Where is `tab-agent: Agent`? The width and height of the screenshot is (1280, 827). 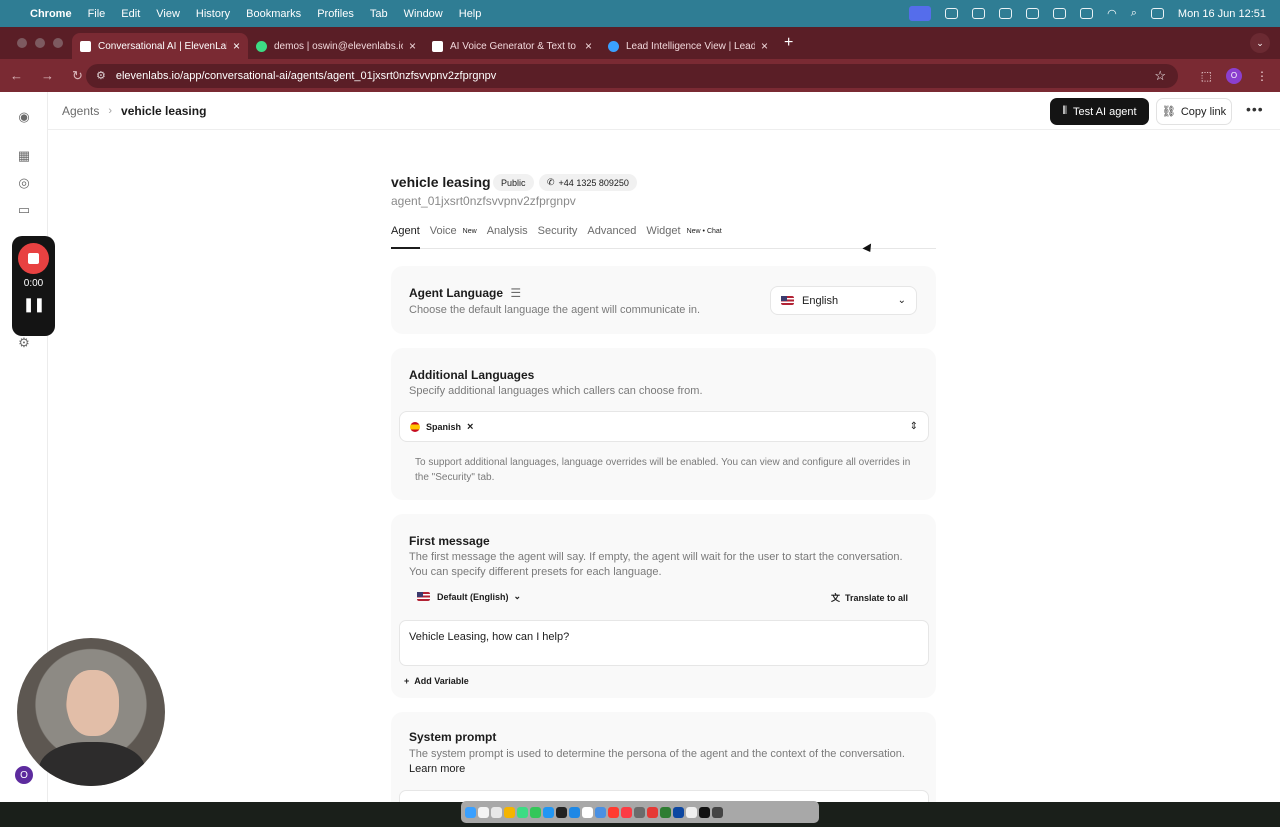 tab-agent: Agent is located at coordinates (405, 237).